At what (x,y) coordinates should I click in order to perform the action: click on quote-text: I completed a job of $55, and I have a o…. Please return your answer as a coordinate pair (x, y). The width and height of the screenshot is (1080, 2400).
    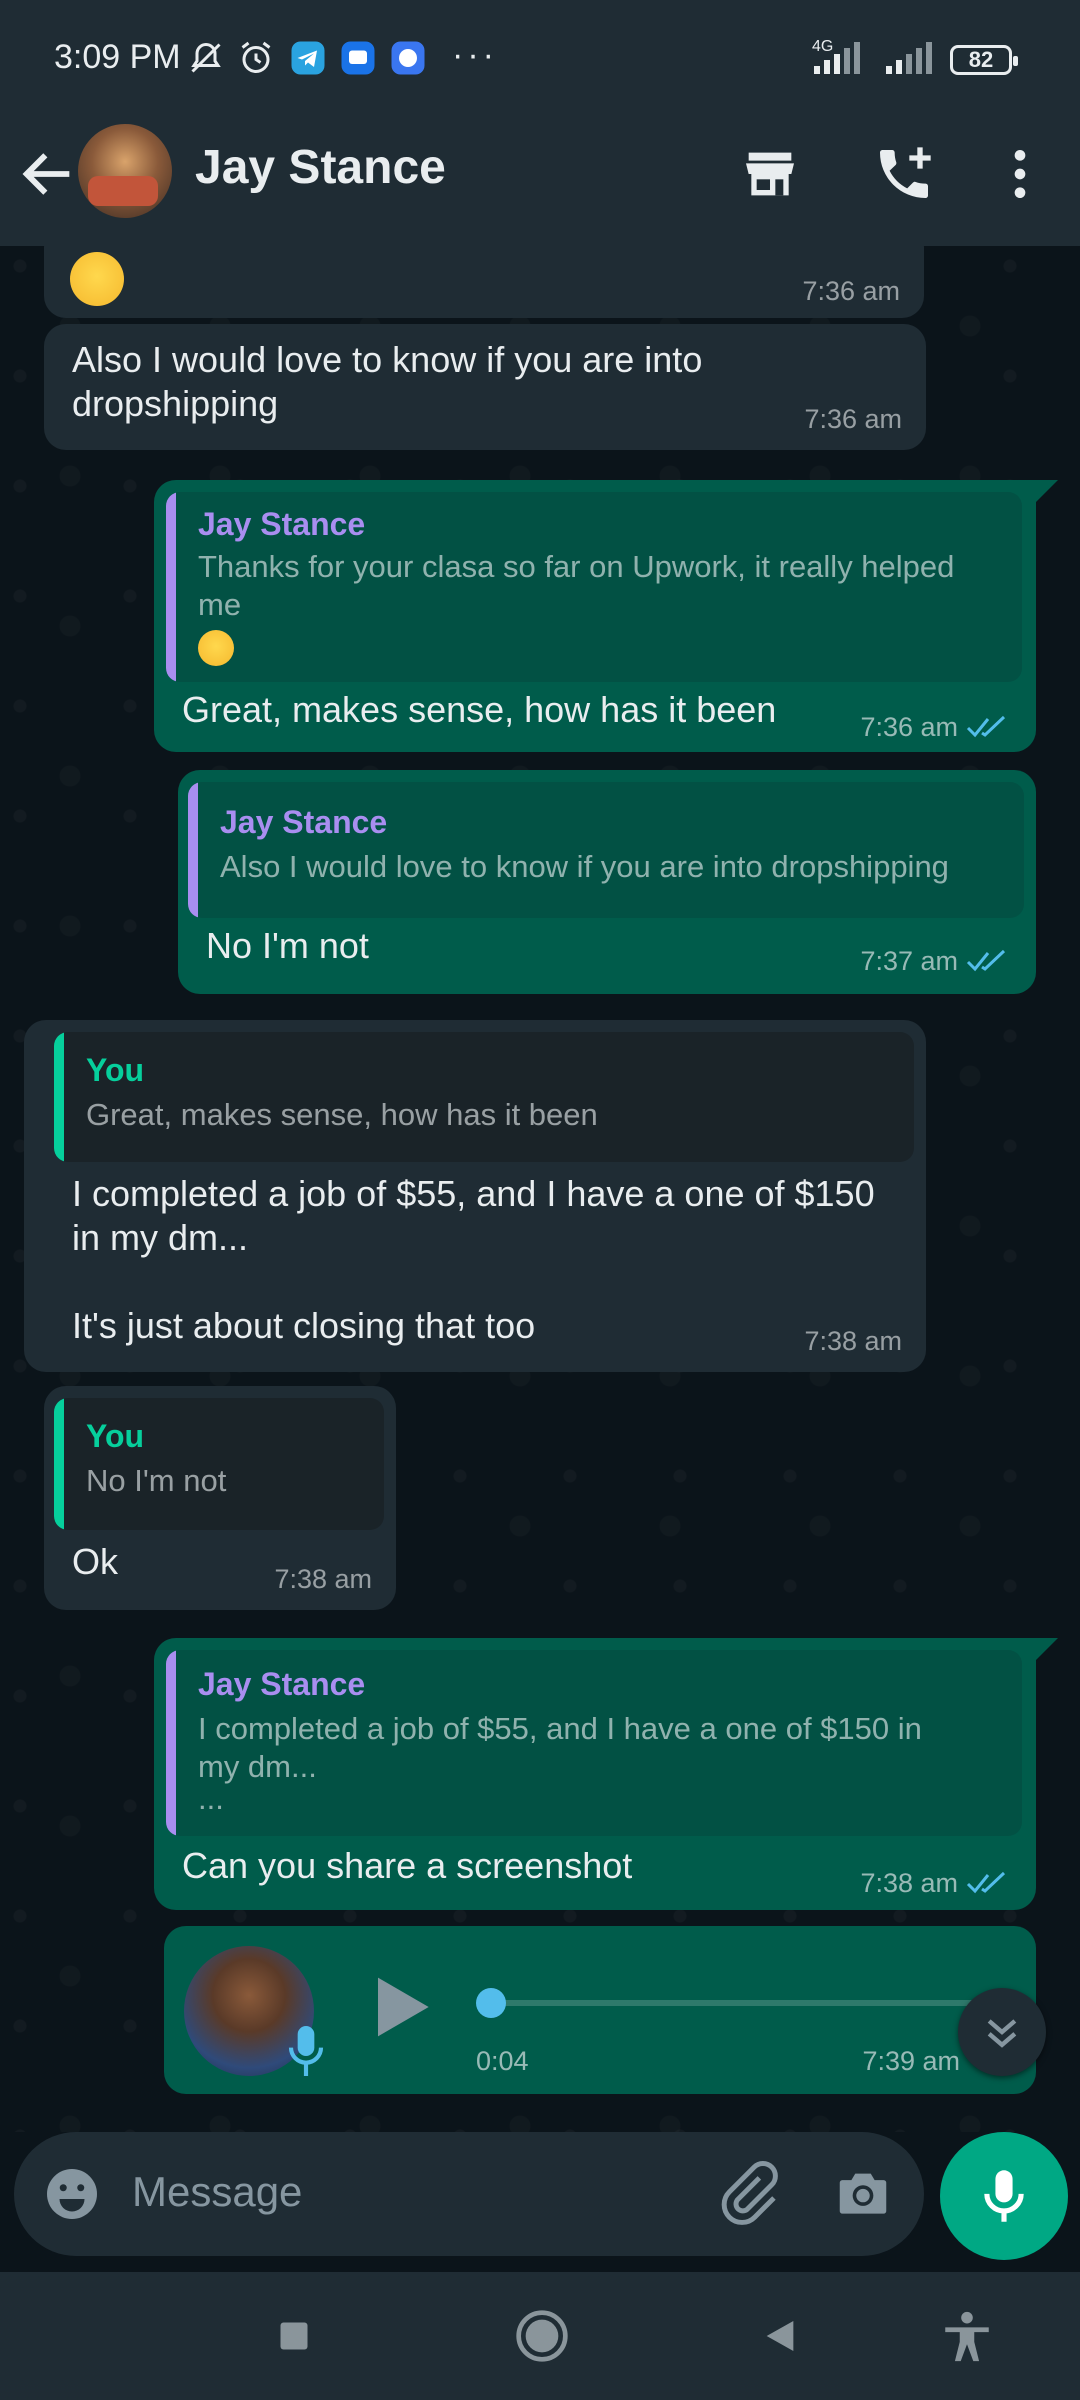
    Looking at the image, I should click on (560, 1728).